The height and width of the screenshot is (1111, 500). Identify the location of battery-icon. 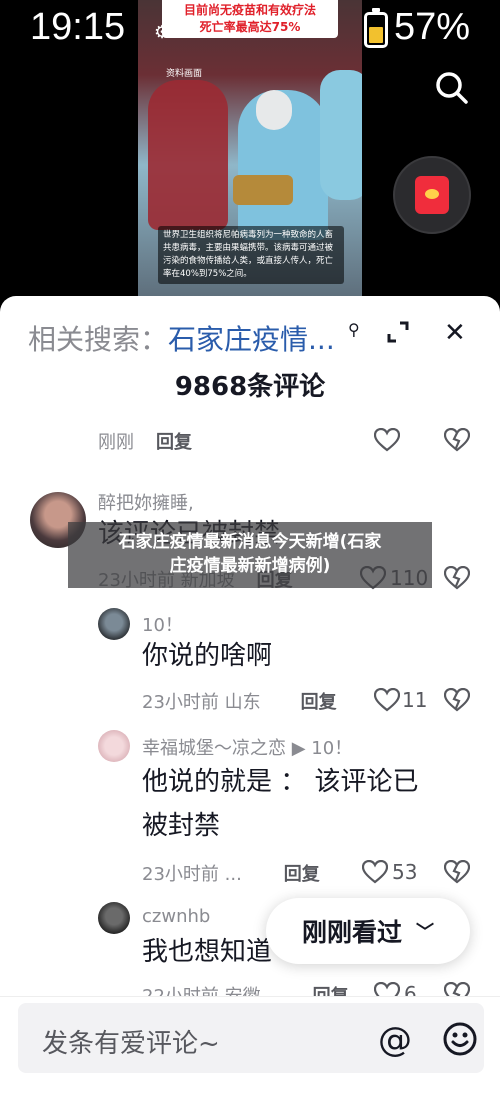
(376, 28).